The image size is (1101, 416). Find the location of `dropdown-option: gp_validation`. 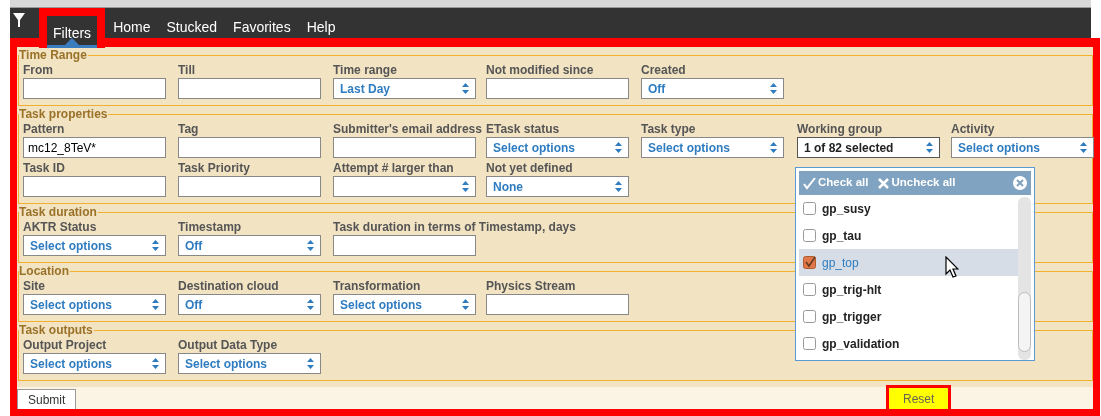

dropdown-option: gp_validation is located at coordinates (908, 343).